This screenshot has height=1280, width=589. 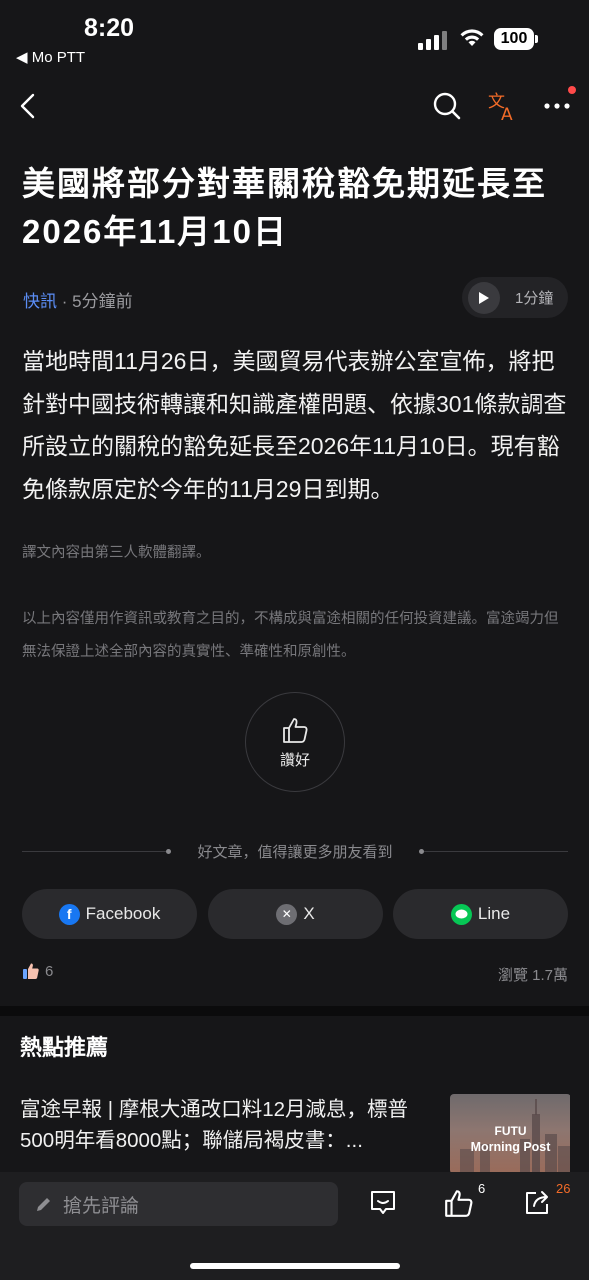 What do you see at coordinates (494, 913) in the screenshot?
I see `share-line-label: Line` at bounding box center [494, 913].